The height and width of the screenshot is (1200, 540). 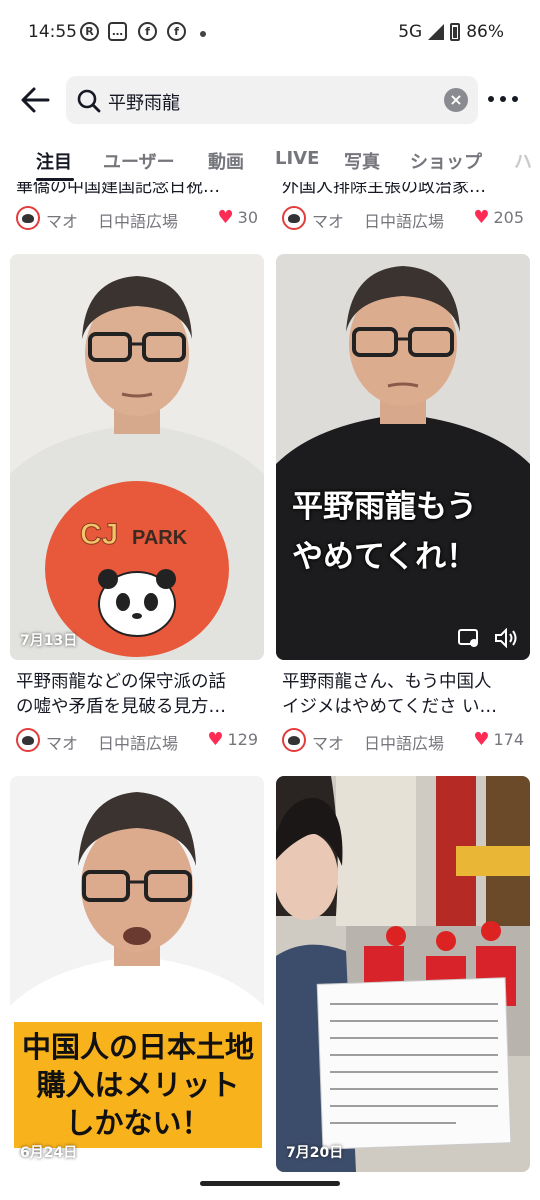 I want to click on tab-top: 注目, so click(x=54, y=161).